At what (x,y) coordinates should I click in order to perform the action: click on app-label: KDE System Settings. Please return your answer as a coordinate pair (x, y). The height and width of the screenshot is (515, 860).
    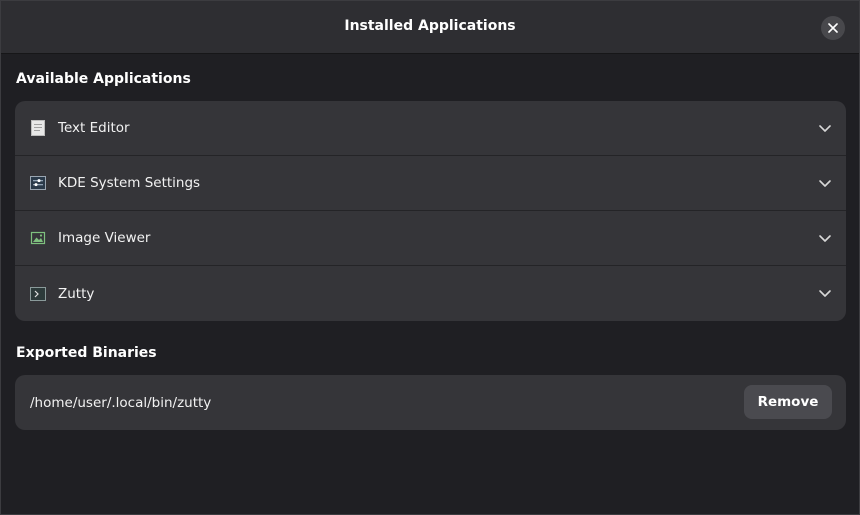
    Looking at the image, I should click on (129, 183).